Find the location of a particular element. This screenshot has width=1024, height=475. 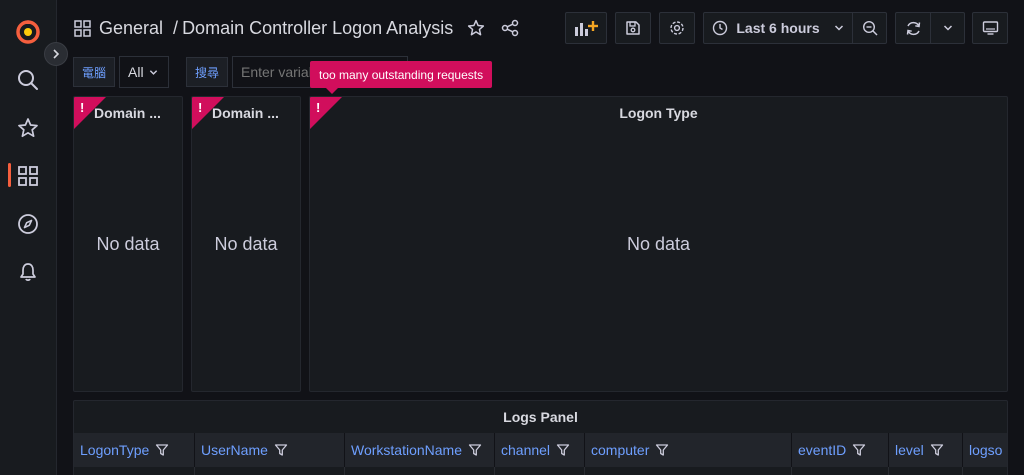

column-header: level is located at coordinates (926, 450).